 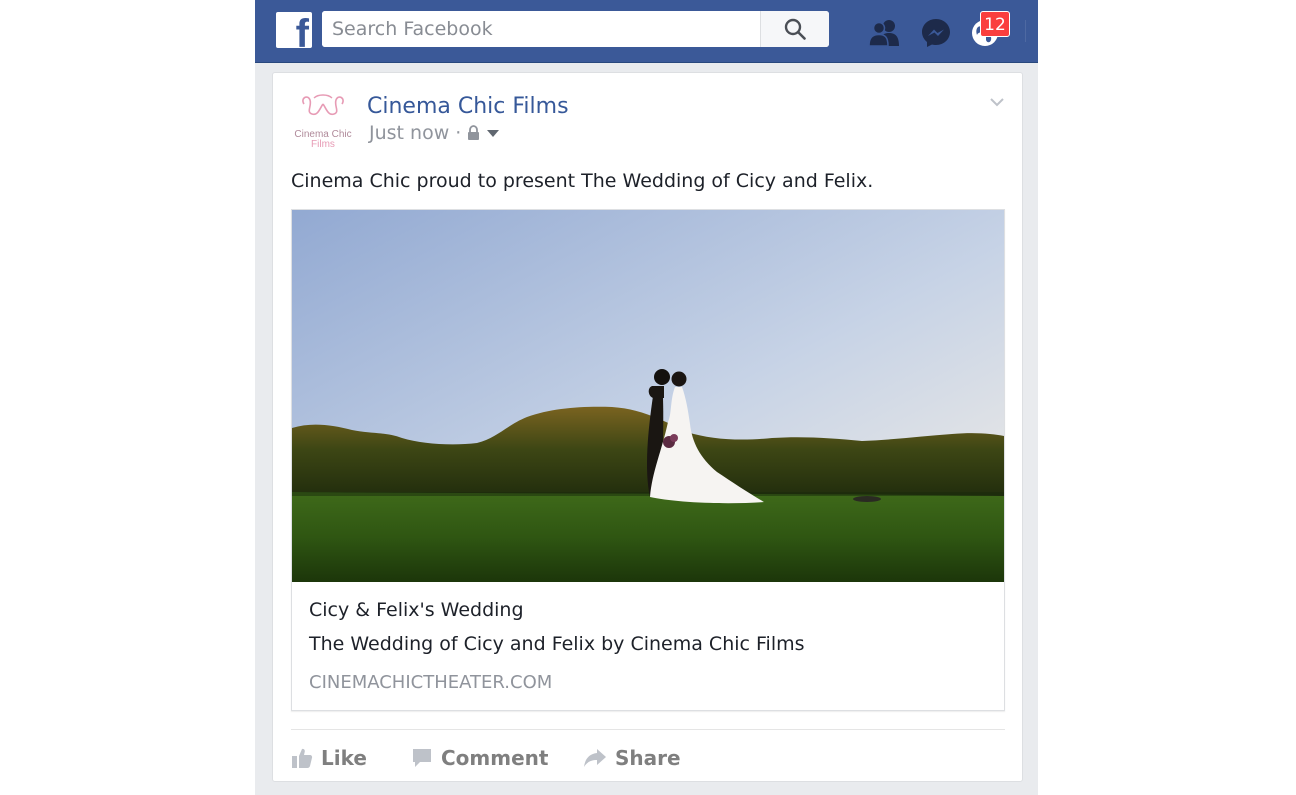 I want to click on messenger-button, so click(x=936, y=33).